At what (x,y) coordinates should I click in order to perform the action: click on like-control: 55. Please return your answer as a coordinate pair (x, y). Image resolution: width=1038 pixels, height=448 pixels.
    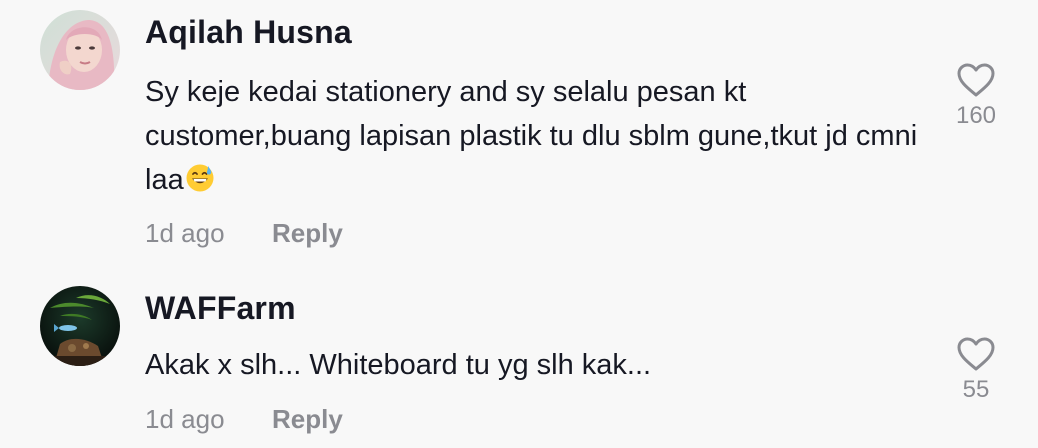
    Looking at the image, I should click on (976, 370).